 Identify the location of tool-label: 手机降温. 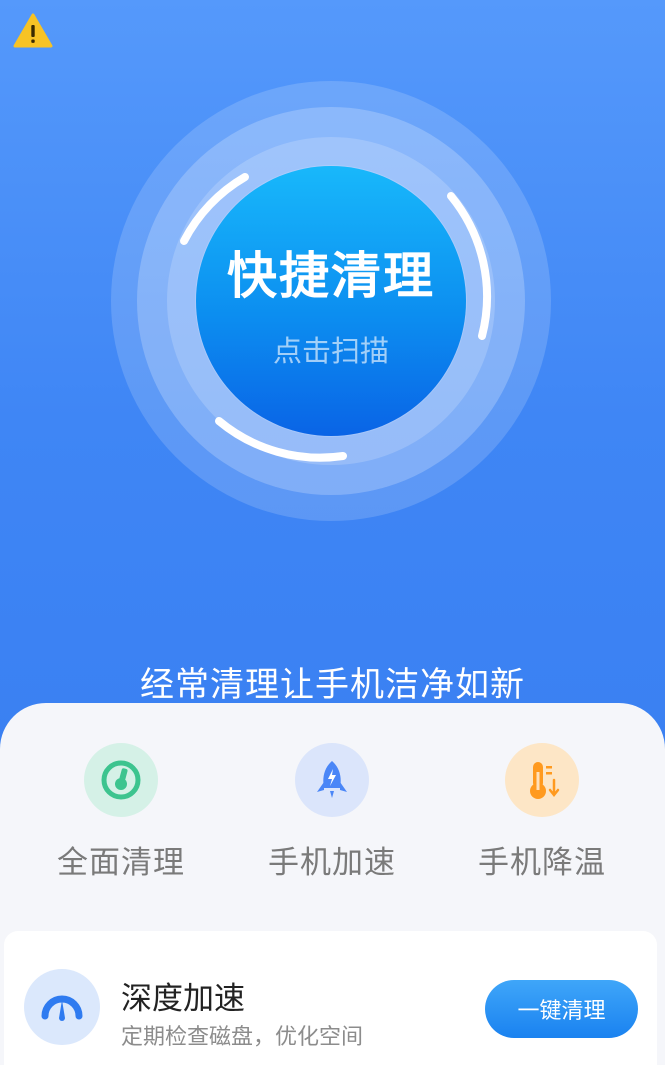
(542, 863).